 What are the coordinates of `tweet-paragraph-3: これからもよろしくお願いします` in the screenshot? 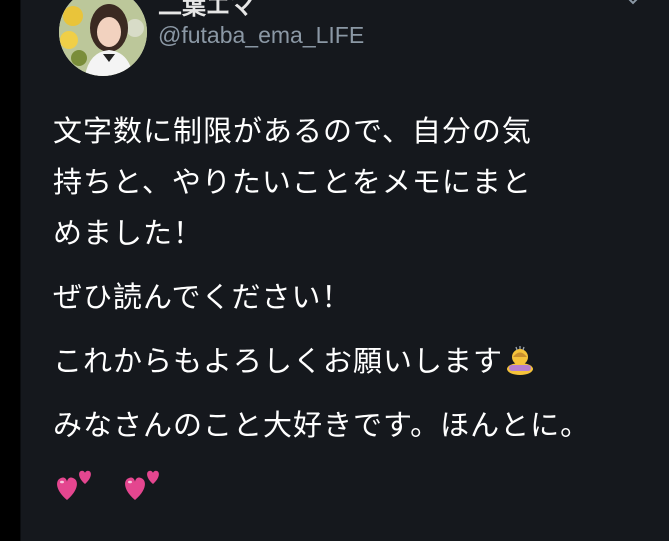 It's located at (353, 361).